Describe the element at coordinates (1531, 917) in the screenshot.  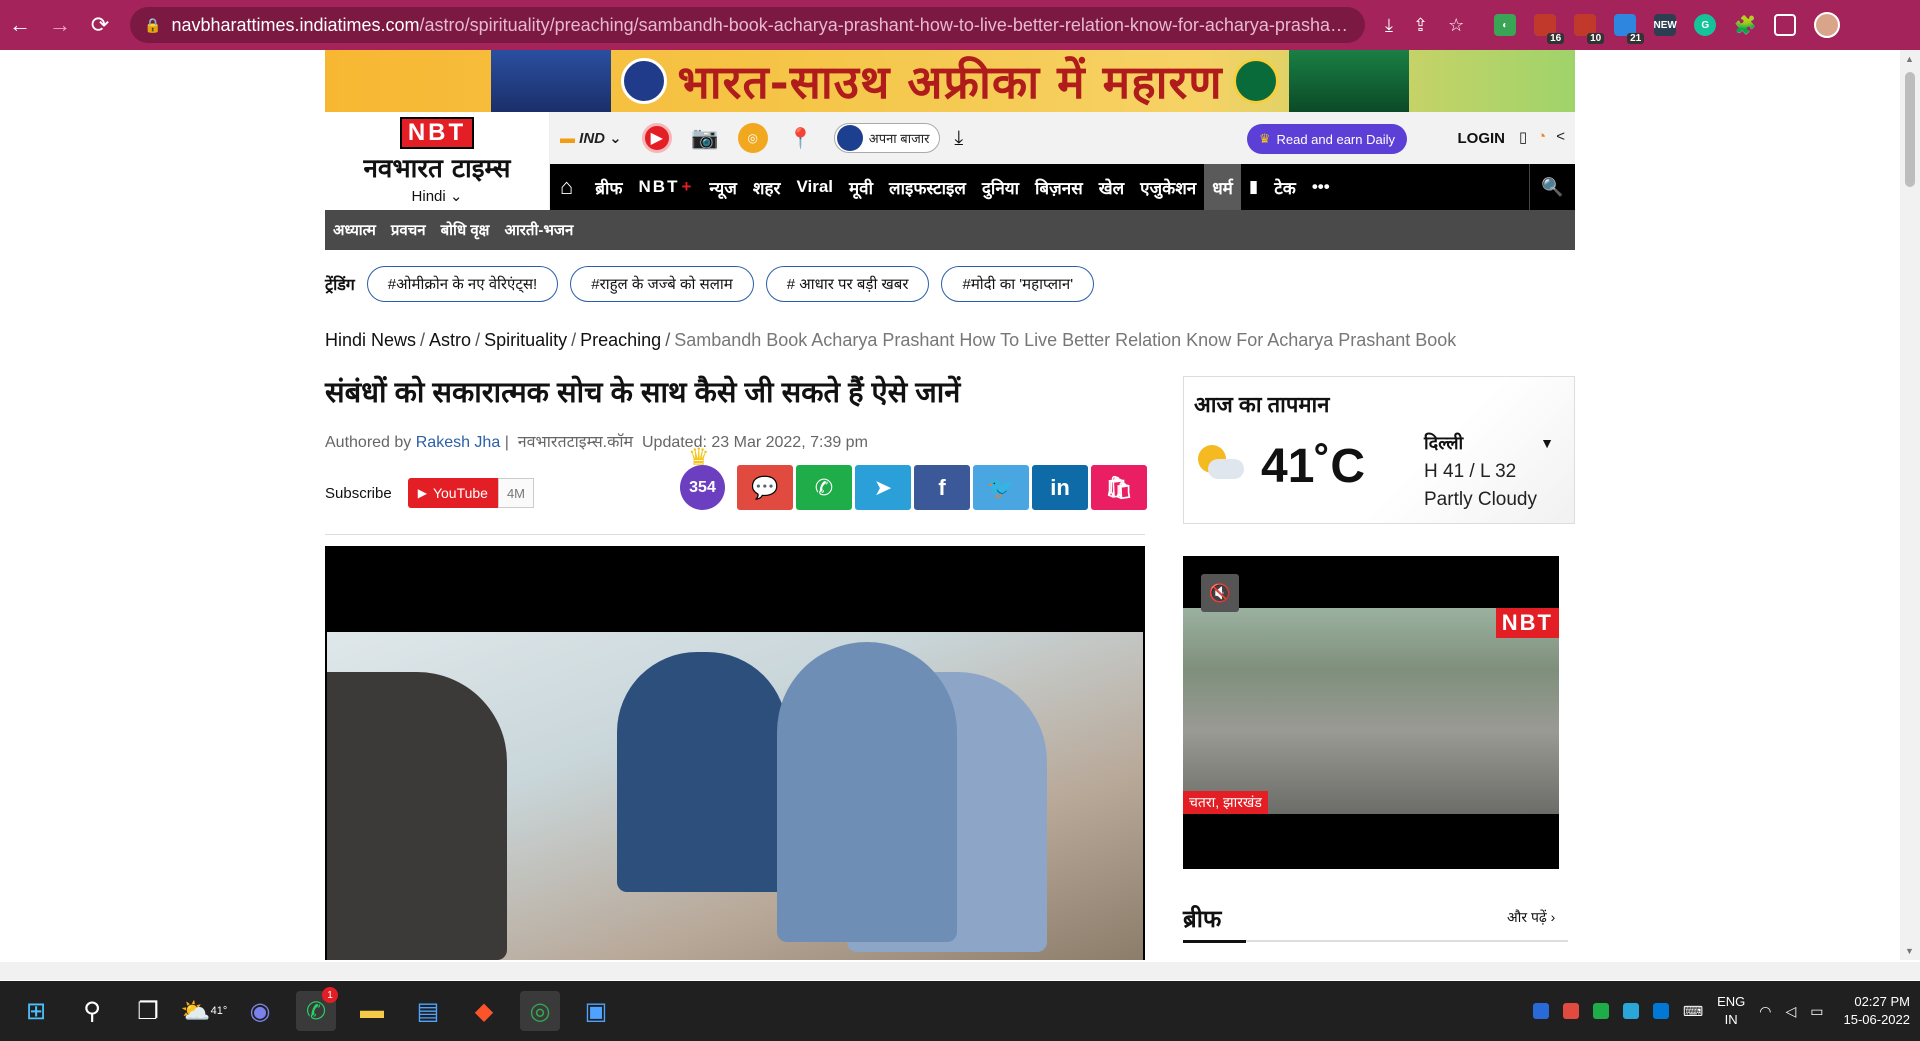
I see `brief-more-link: और पढ़ें ›` at that location.